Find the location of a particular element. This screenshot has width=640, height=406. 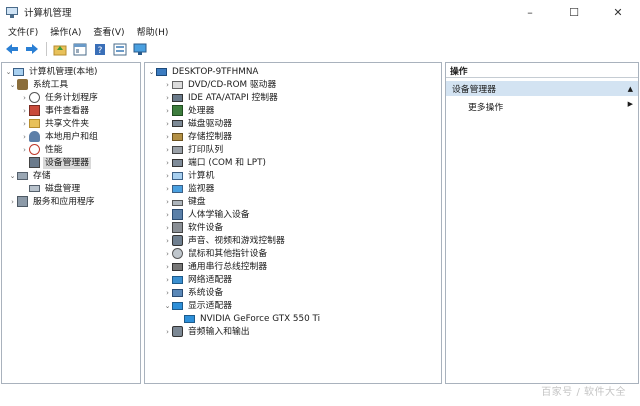

sound-icon is located at coordinates (177, 240).